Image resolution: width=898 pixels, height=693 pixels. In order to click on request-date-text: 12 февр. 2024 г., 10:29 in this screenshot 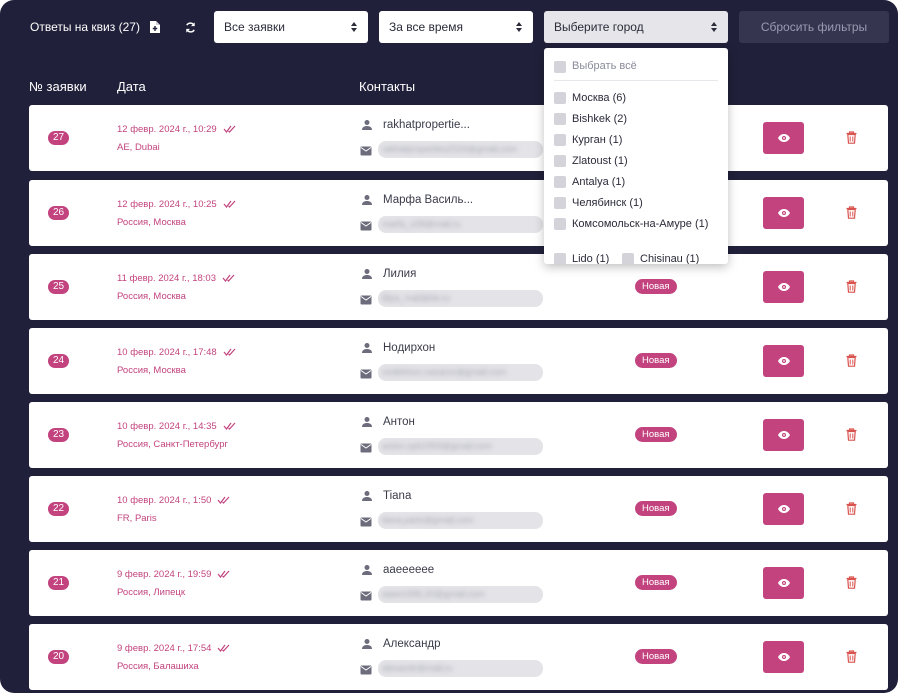, I will do `click(167, 129)`.